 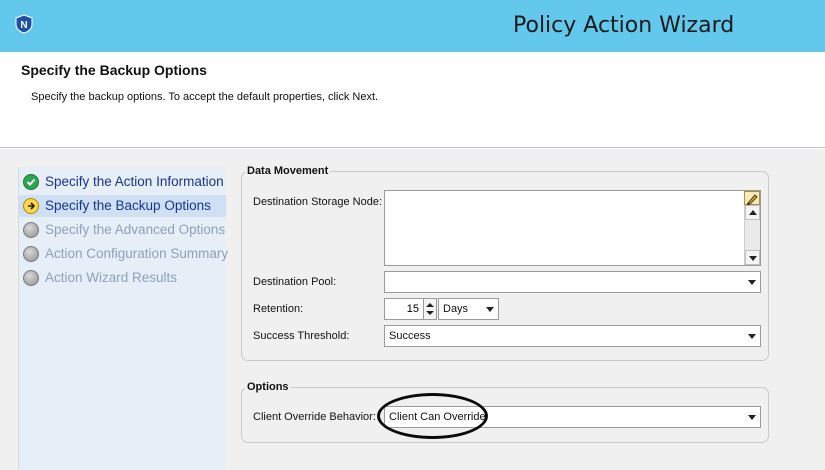 I want to click on highlight-ellipse-annotation, so click(x=432, y=416).